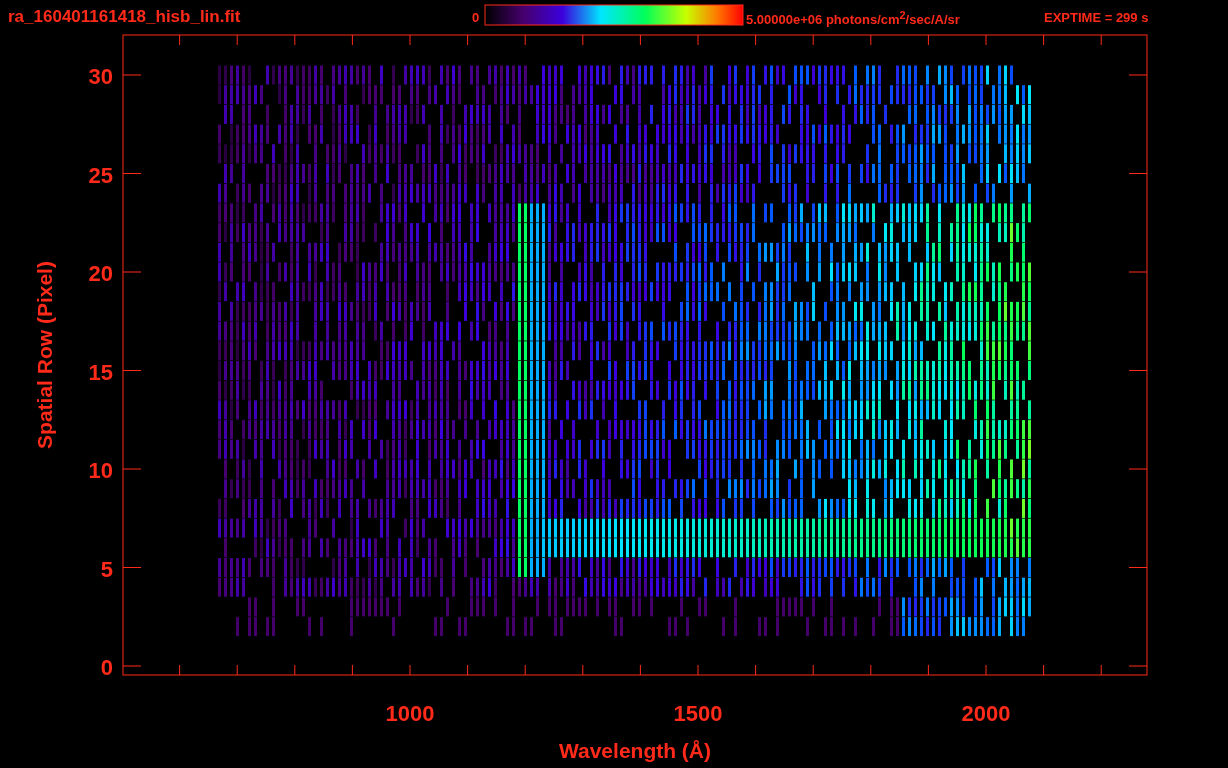  I want to click on y-tick-label: 5, so click(106, 569).